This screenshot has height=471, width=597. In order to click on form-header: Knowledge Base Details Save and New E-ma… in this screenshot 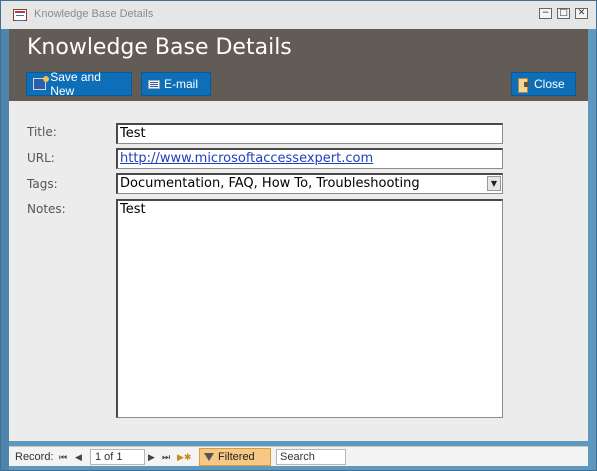, I will do `click(298, 65)`.